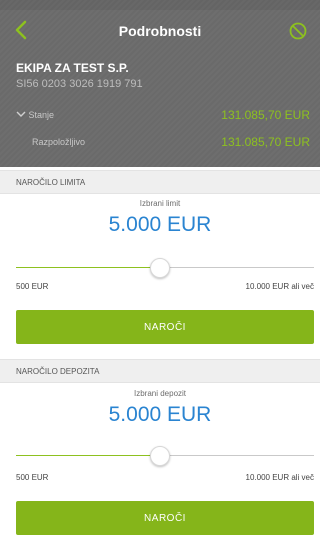  Describe the element at coordinates (279, 286) in the screenshot. I see `limit-max-label: 10.000 EUR ali več` at that location.